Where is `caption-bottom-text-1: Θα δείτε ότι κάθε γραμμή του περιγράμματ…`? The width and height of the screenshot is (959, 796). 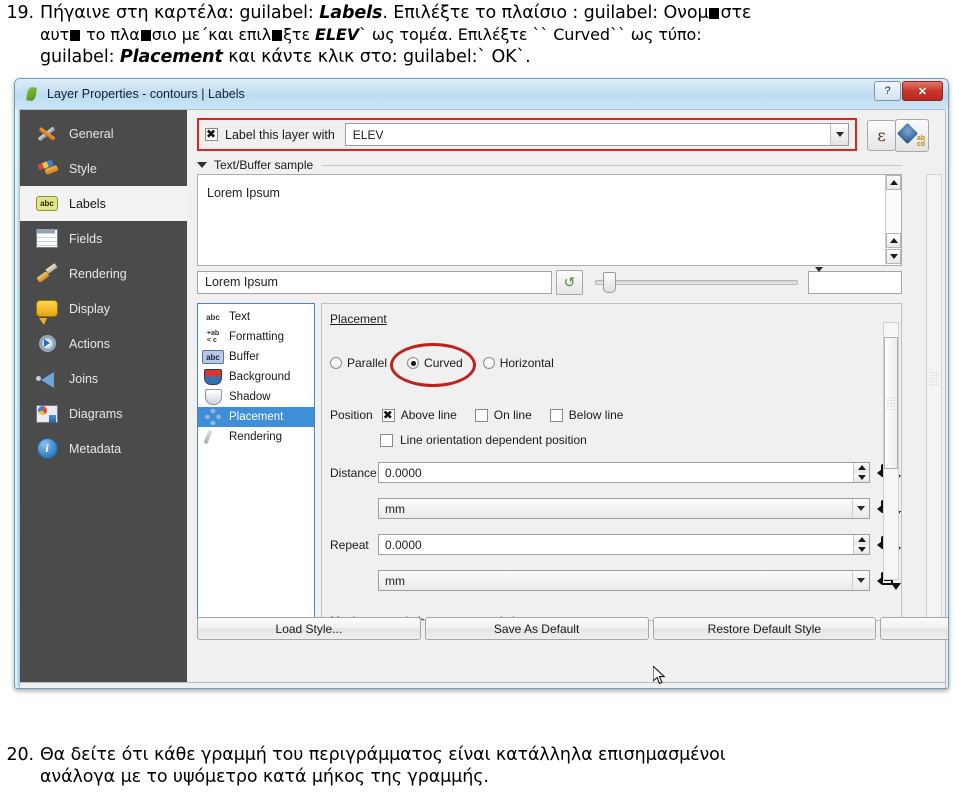 caption-bottom-text-1: Θα δείτε ότι κάθε γραμμή του περιγράμματ… is located at coordinates (383, 755).